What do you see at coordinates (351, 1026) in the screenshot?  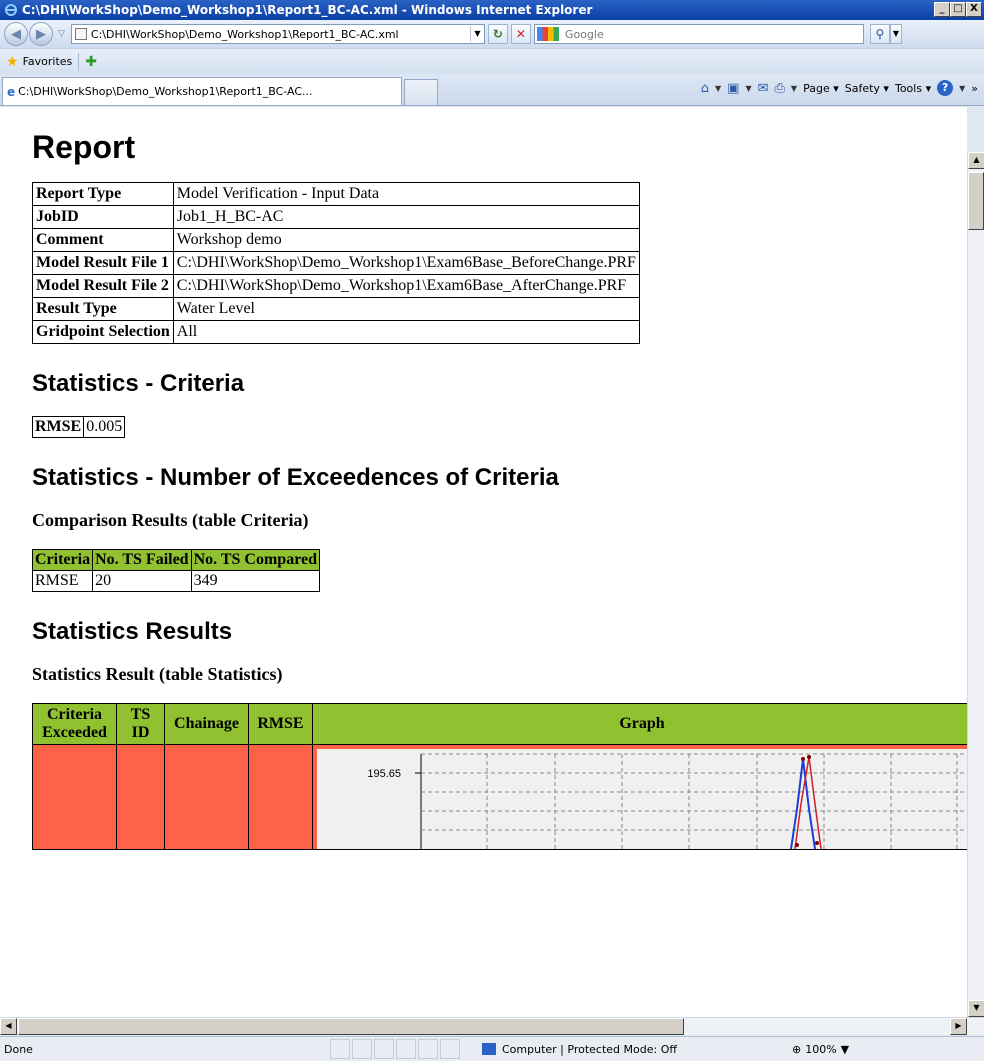 I see `horizontal-scroll-thumb` at bounding box center [351, 1026].